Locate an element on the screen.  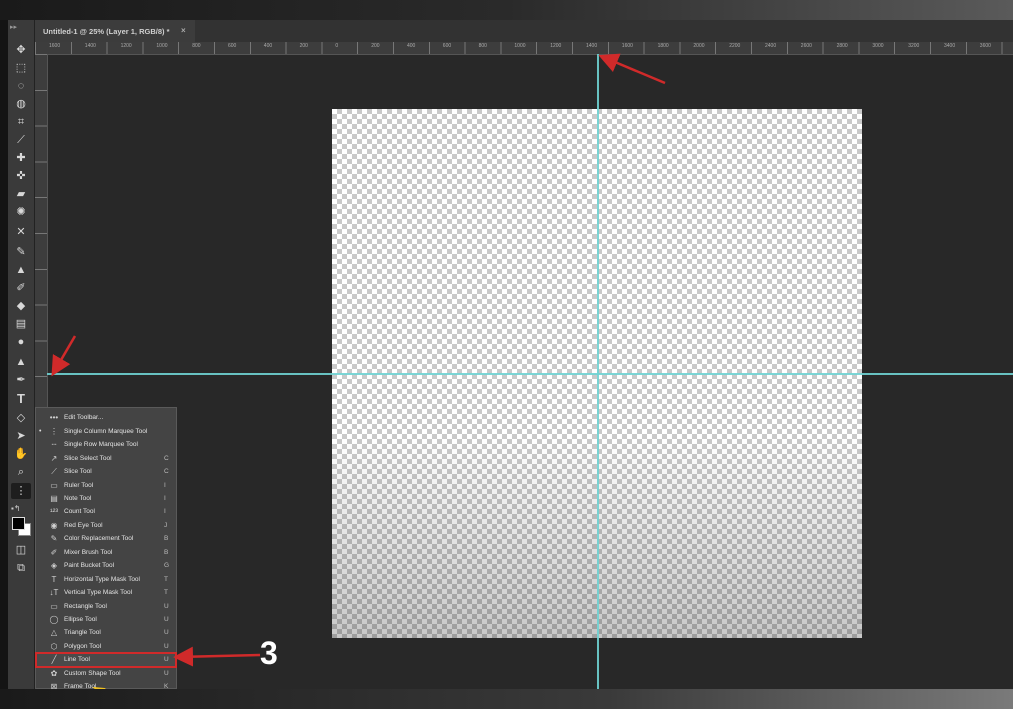
custom-shape-icon: ✿ is located at coordinates (54, 673).